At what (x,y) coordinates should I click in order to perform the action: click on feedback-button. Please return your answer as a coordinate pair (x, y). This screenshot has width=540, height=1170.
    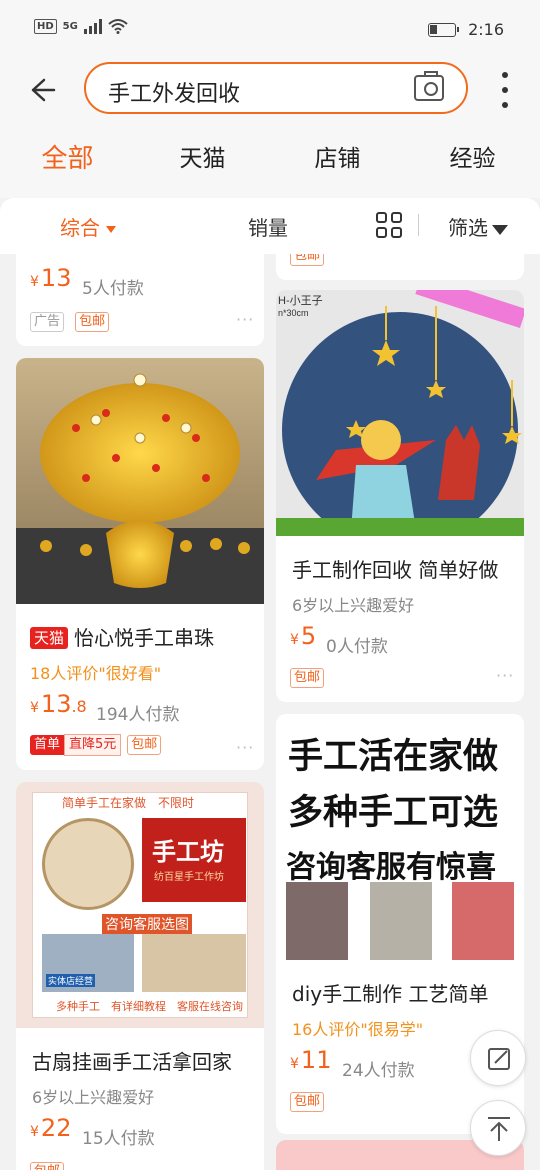
    Looking at the image, I should click on (498, 1058).